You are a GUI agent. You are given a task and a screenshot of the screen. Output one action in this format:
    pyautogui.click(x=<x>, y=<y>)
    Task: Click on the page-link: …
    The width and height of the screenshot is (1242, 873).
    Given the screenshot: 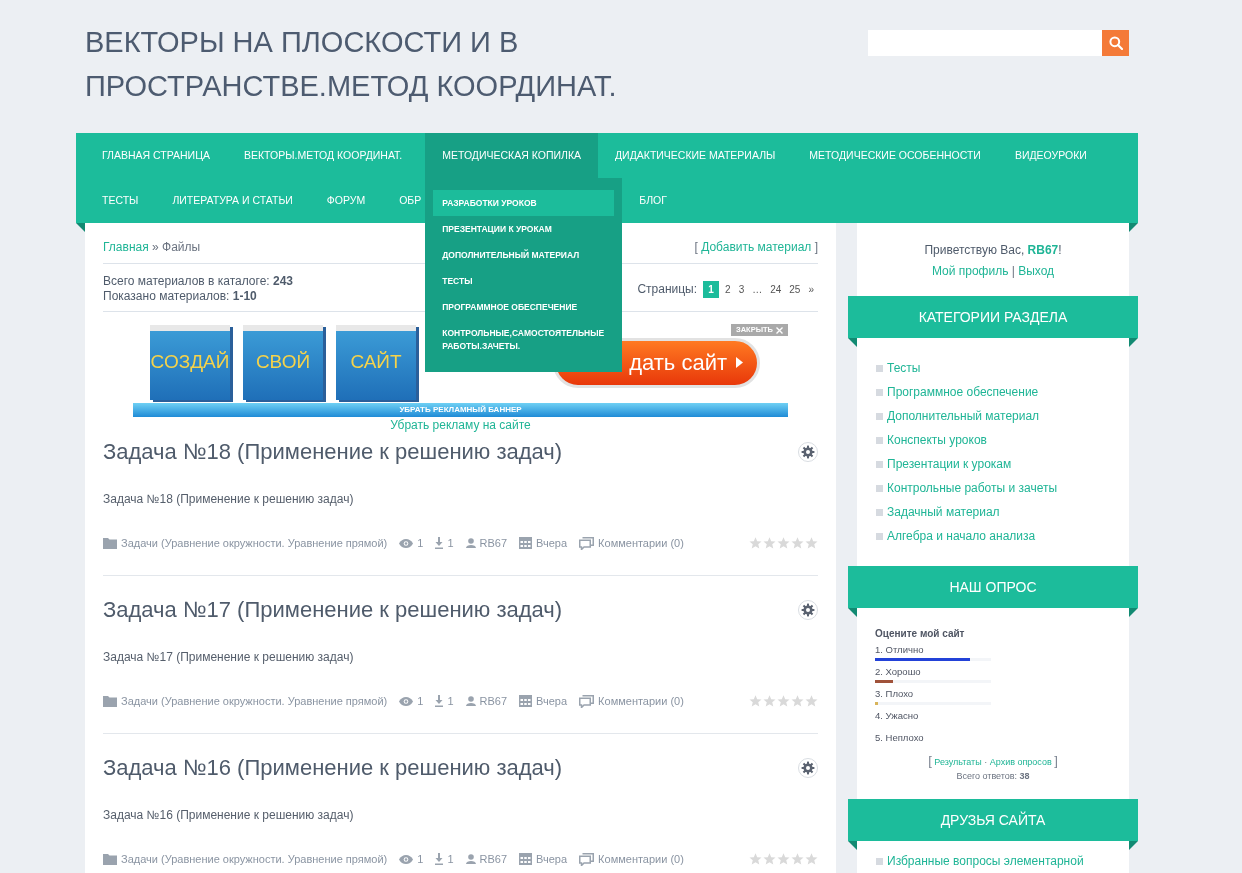 What is the action you would take?
    pyautogui.click(x=757, y=289)
    